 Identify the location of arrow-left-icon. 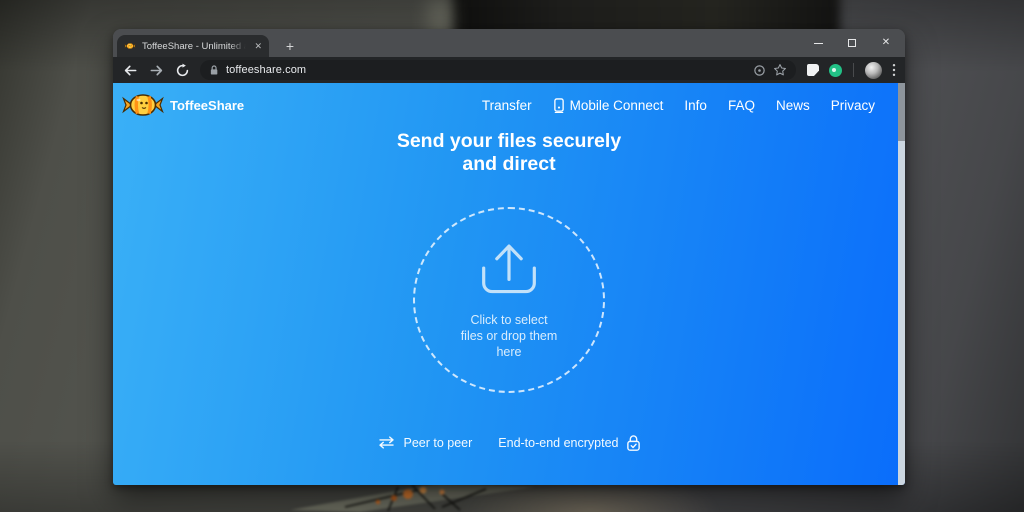
(130, 70).